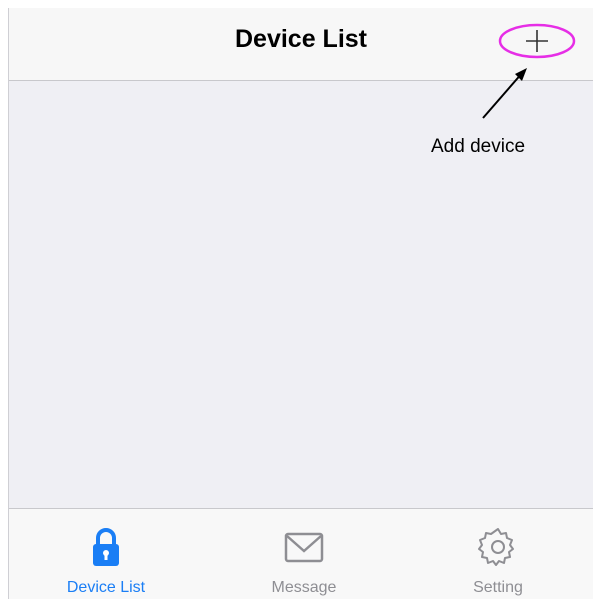  I want to click on tab-message: Message, so click(304, 554).